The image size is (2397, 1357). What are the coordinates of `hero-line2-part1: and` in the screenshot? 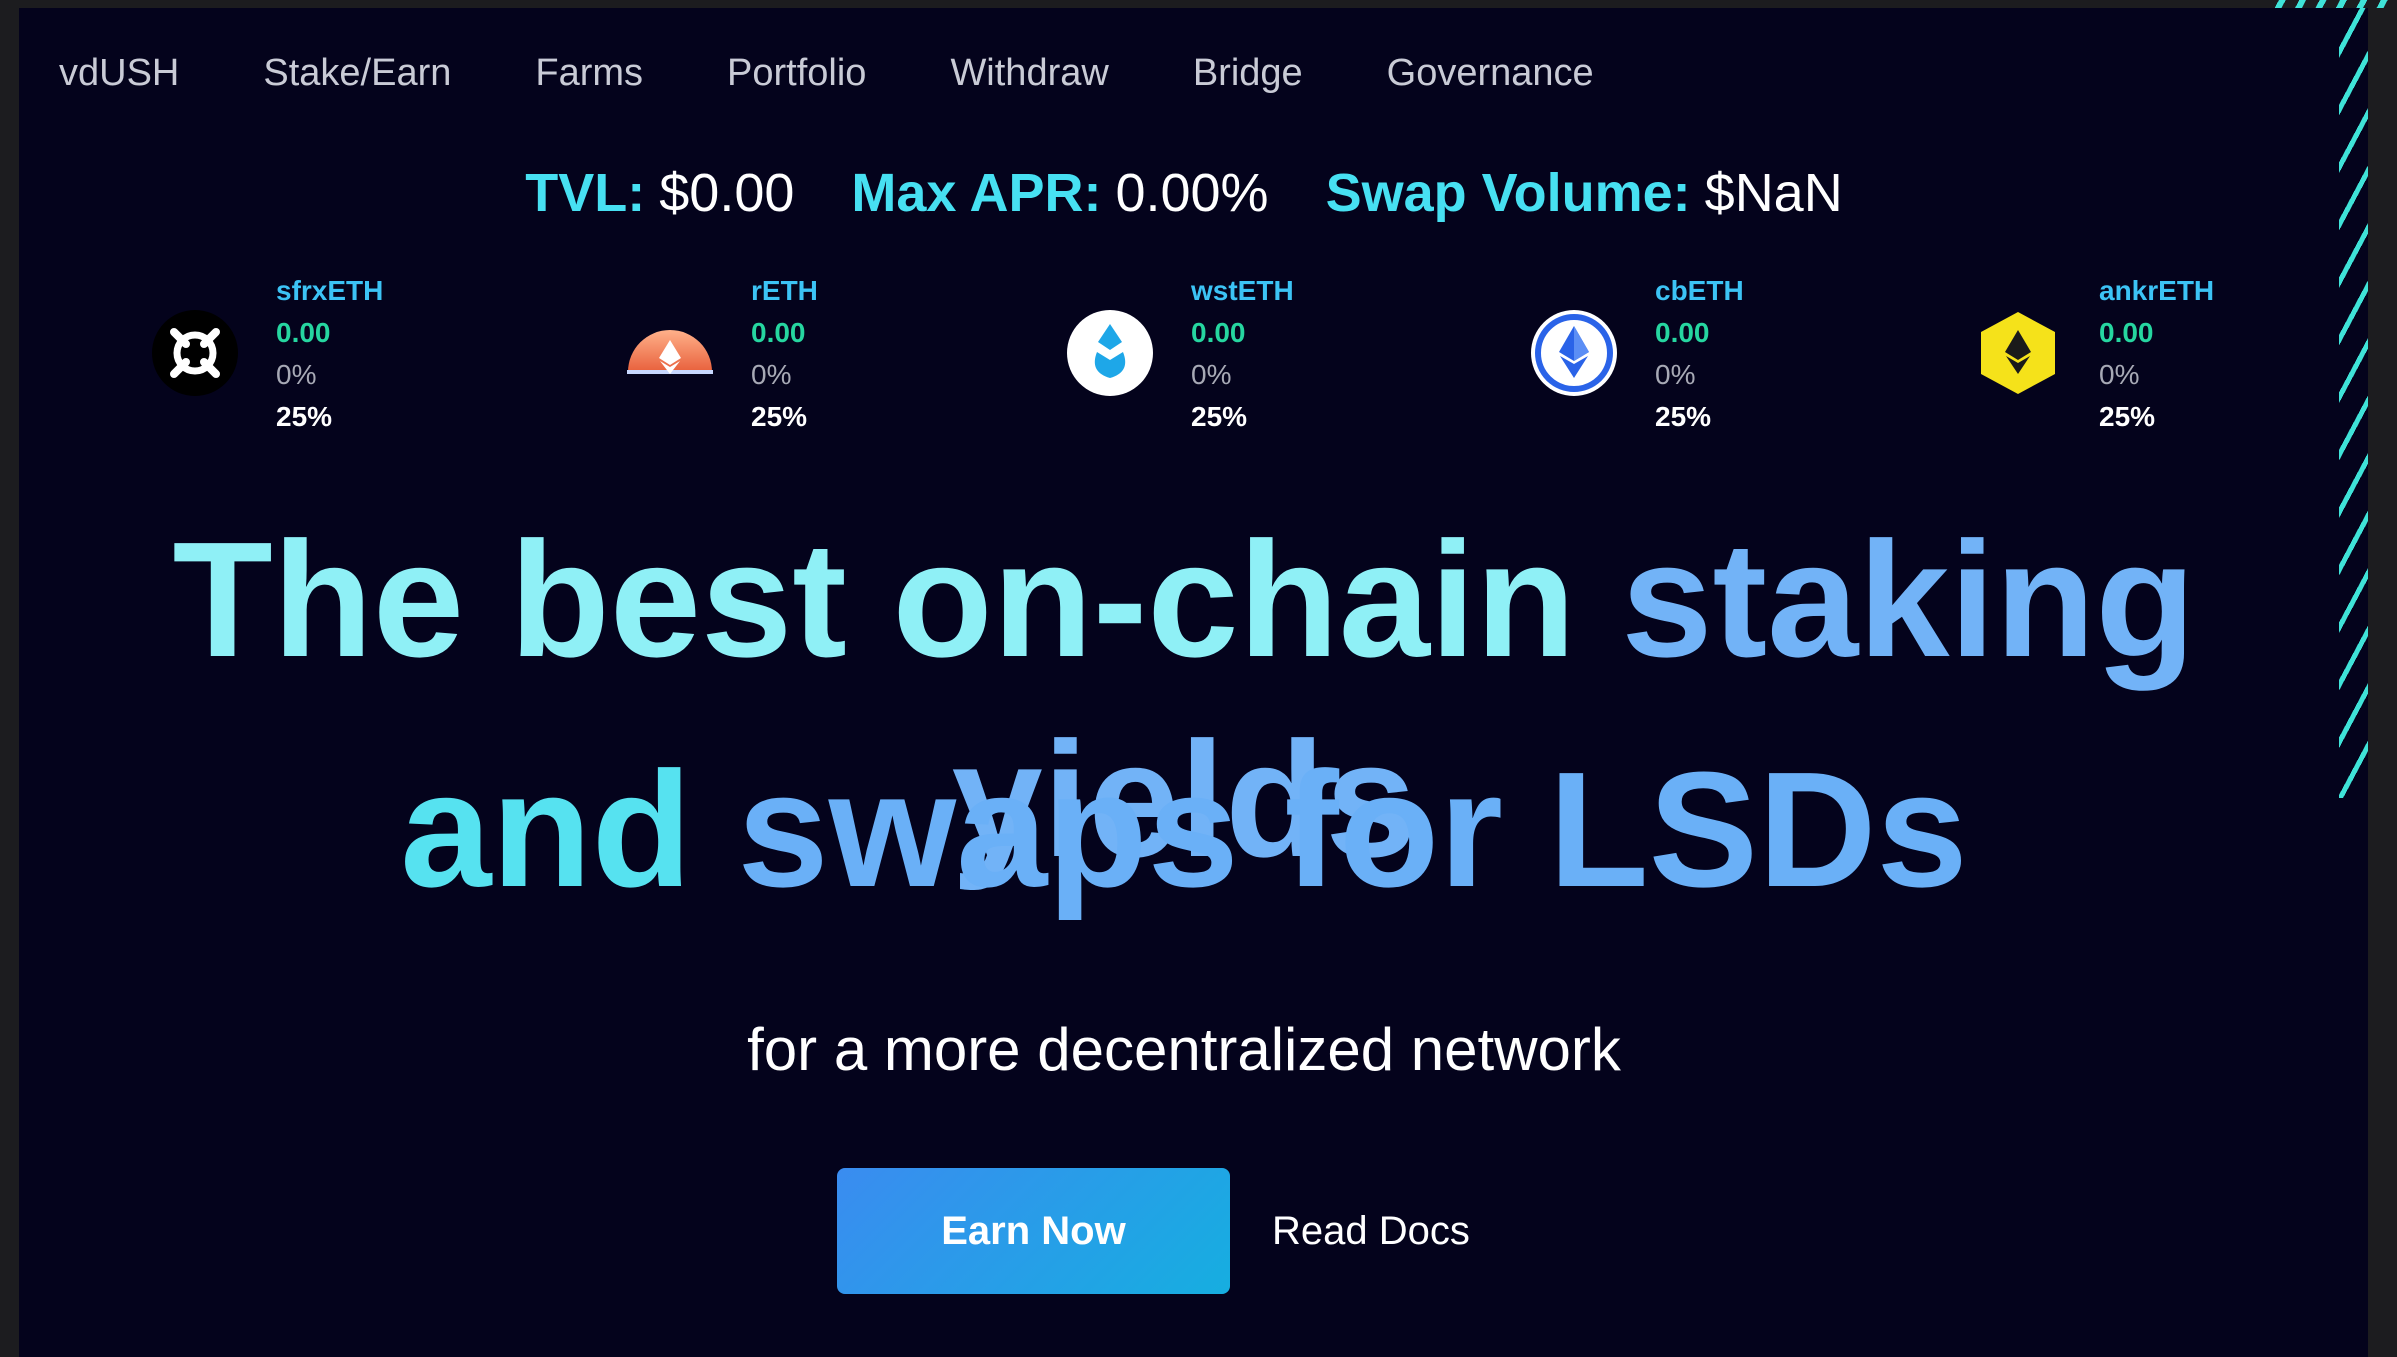 It's located at (569, 829).